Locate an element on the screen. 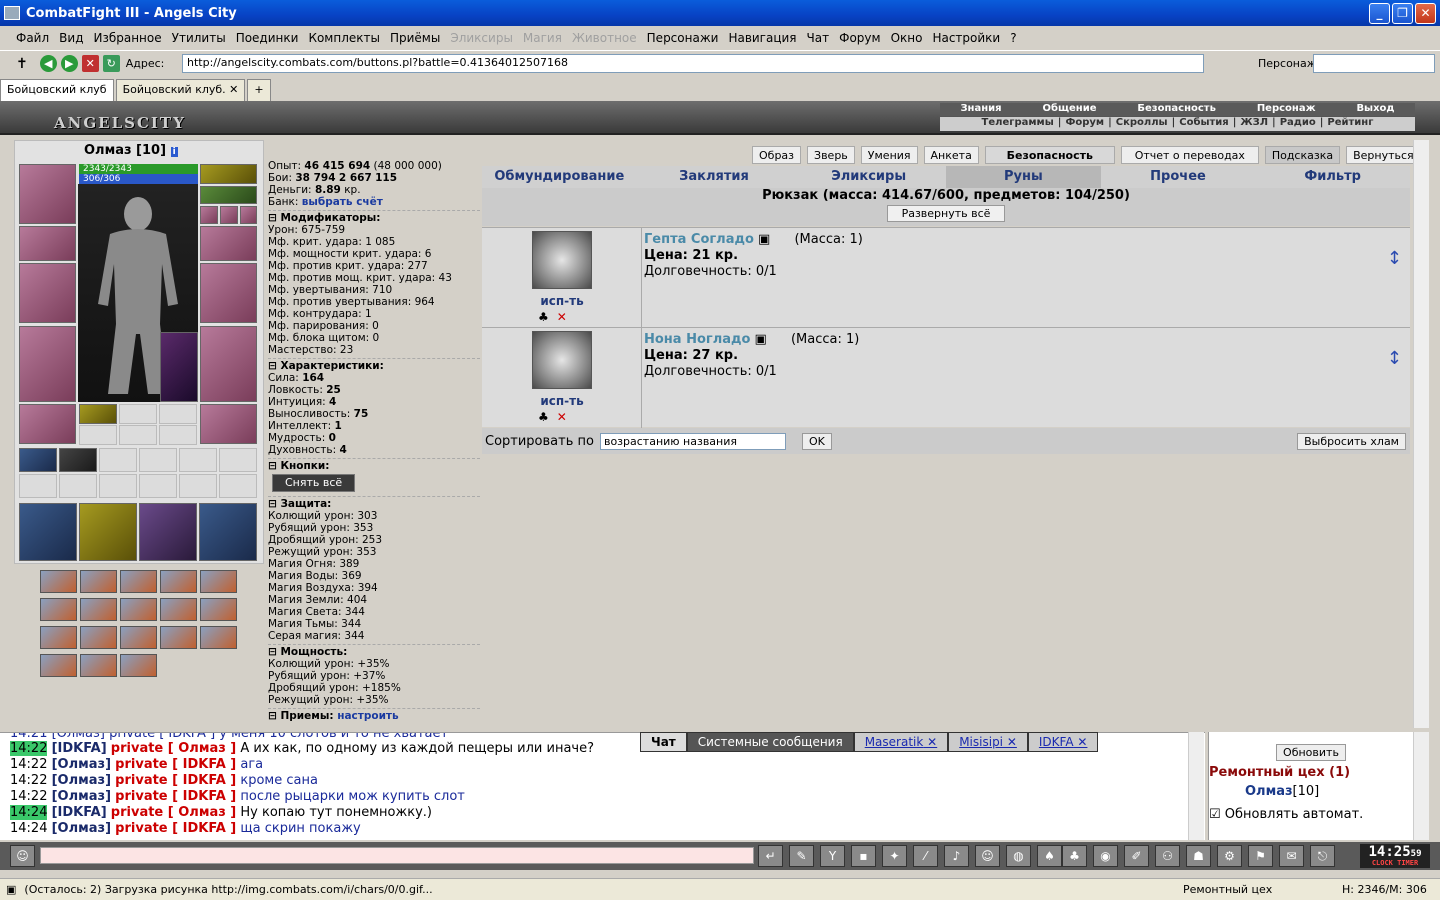  chat-scrollbar is located at coordinates (1196, 786).